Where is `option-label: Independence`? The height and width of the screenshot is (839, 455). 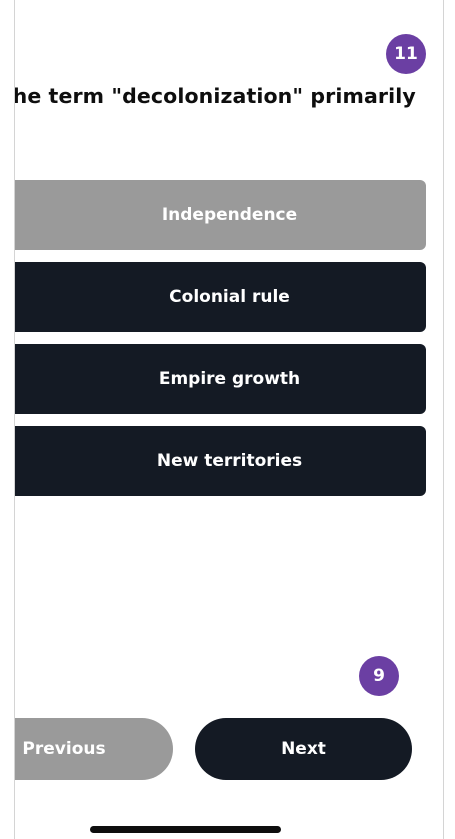
option-label: Independence is located at coordinates (229, 215).